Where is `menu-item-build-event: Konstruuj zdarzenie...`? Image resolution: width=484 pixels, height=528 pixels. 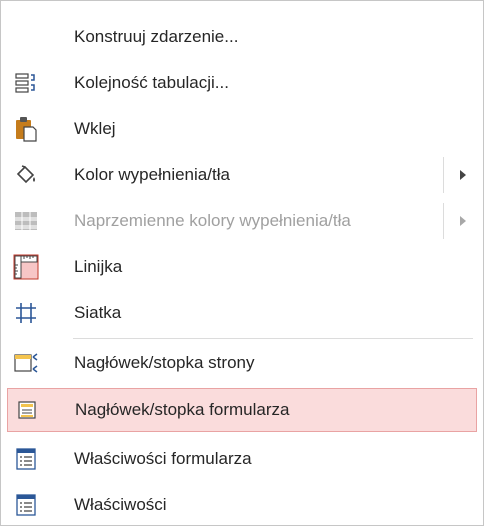
menu-item-build-event: Konstruuj zdarzenie... is located at coordinates (242, 37).